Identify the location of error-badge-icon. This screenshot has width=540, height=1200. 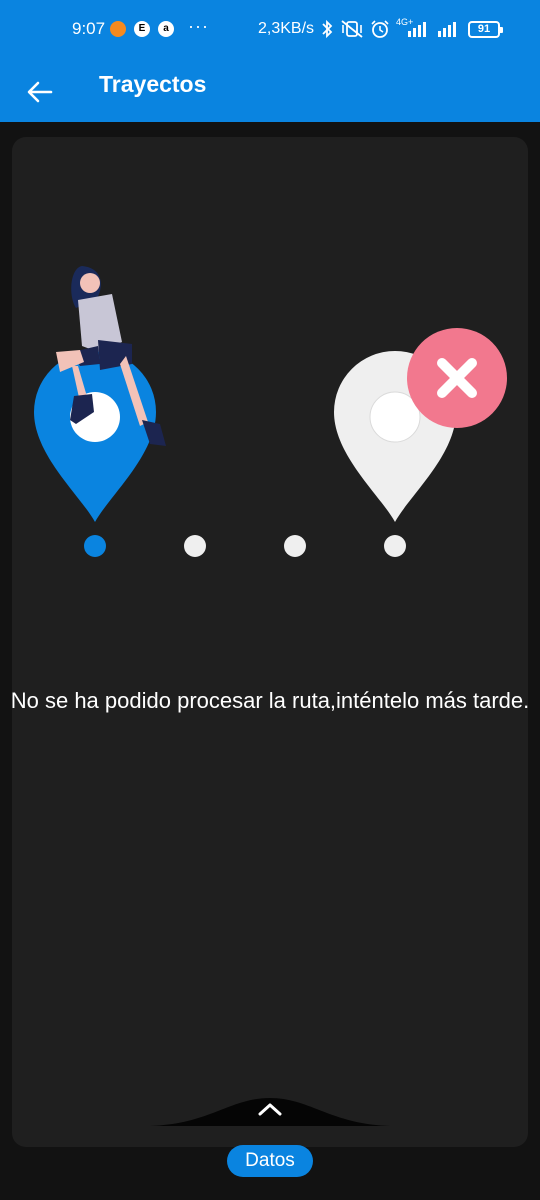
(457, 378).